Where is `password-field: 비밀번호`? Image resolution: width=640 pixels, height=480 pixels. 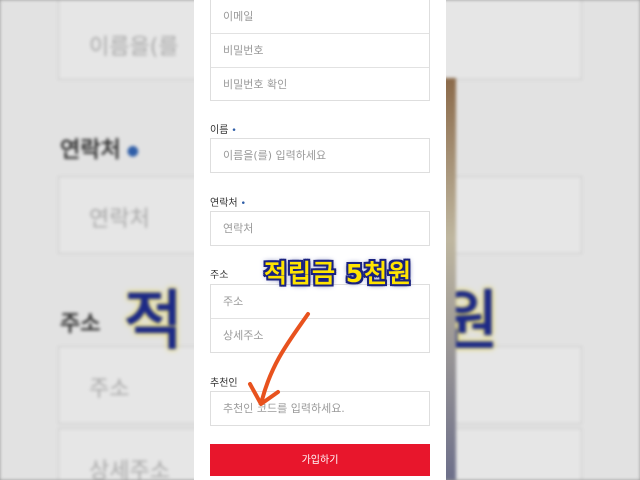 password-field: 비밀번호 is located at coordinates (320, 51).